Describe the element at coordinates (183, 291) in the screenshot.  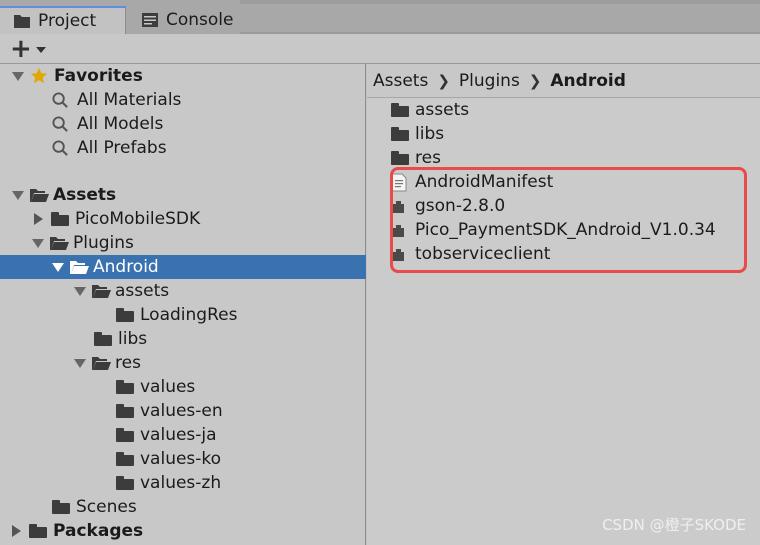
I see `tree-item-assets-sub: assets` at that location.